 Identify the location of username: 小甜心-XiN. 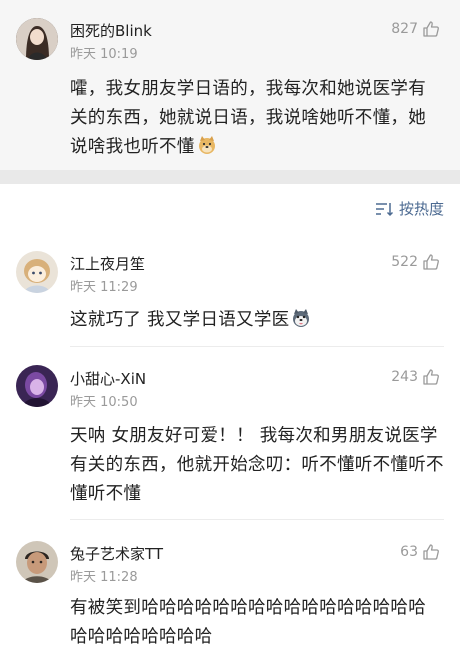
(108, 378).